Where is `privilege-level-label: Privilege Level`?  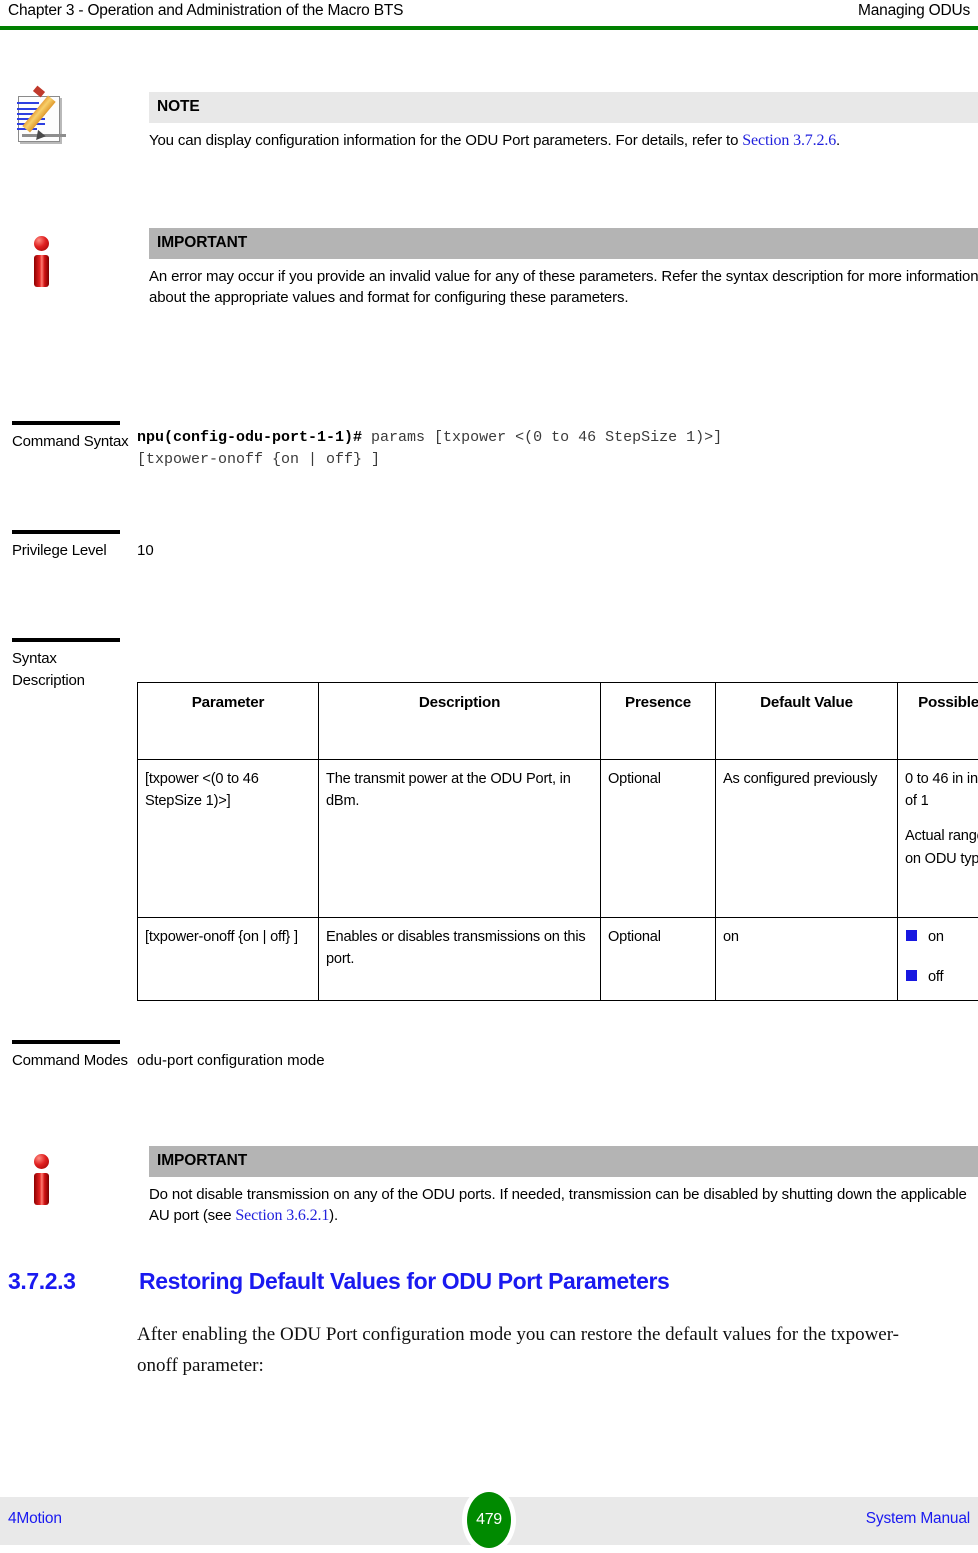
privilege-level-label: Privilege Level is located at coordinates (72, 551).